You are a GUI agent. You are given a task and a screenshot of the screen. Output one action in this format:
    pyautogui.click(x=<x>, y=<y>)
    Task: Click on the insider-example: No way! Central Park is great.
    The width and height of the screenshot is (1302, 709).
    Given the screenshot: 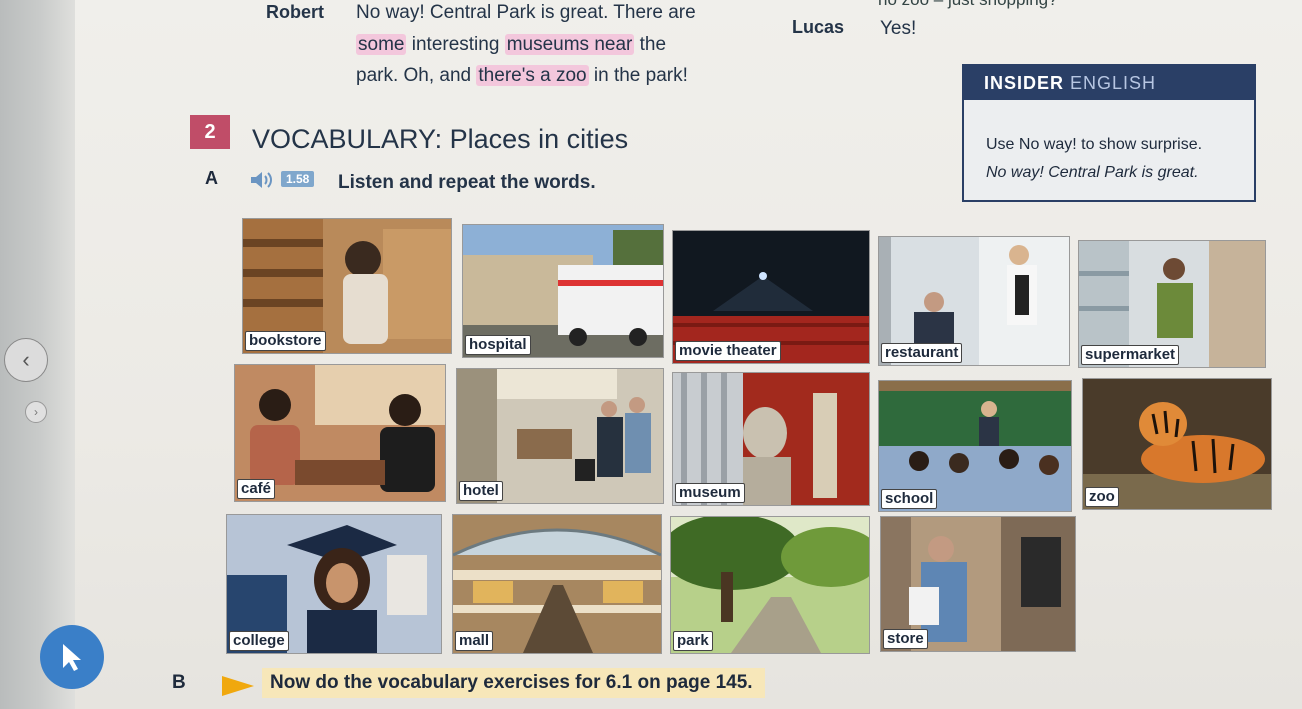 What is the action you would take?
    pyautogui.click(x=1092, y=172)
    